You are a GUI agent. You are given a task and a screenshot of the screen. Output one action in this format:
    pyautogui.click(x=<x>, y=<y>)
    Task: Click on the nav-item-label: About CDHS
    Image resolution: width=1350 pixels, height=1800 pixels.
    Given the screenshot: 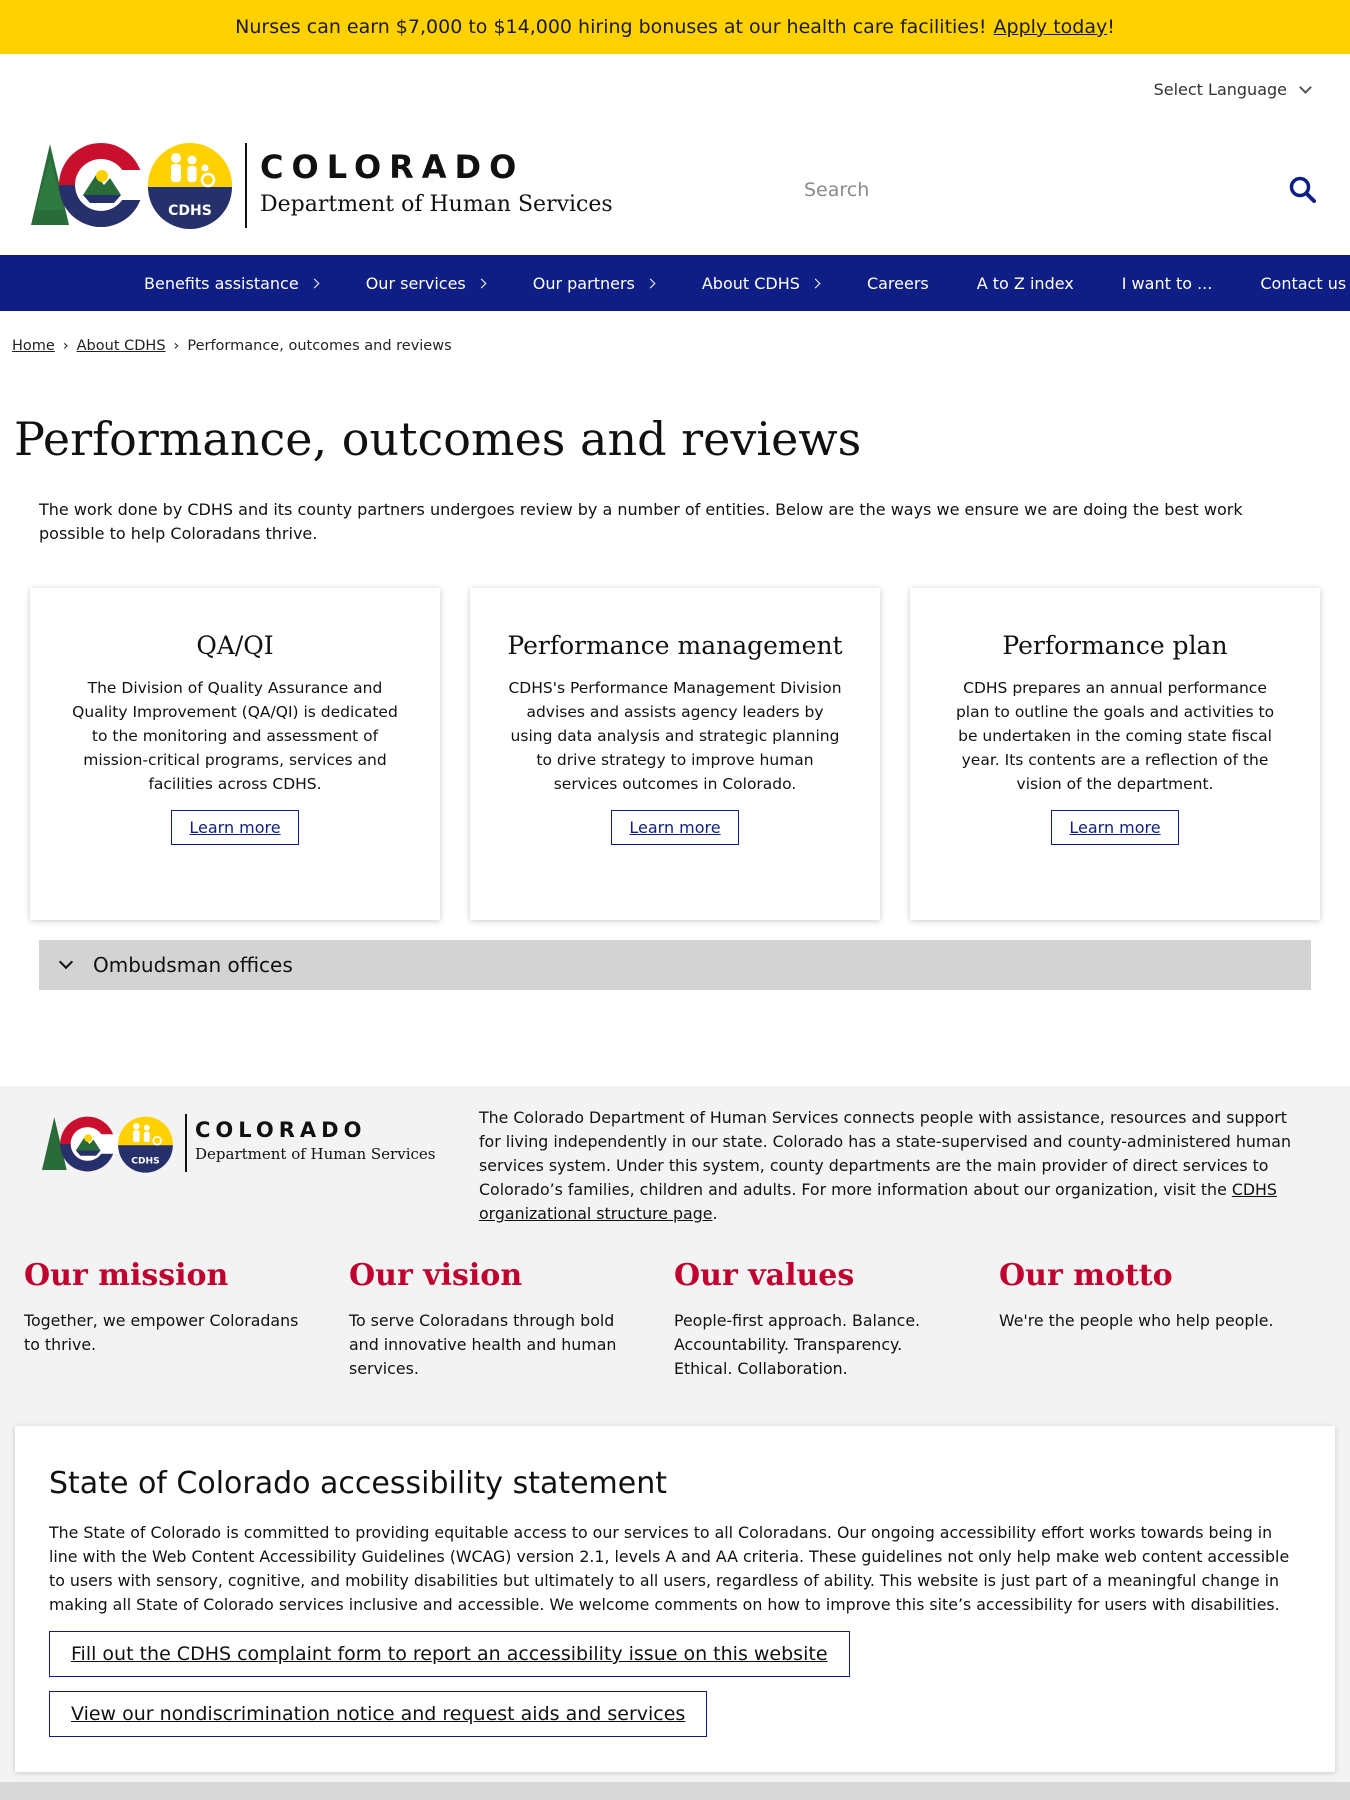 What is the action you would take?
    pyautogui.click(x=750, y=283)
    